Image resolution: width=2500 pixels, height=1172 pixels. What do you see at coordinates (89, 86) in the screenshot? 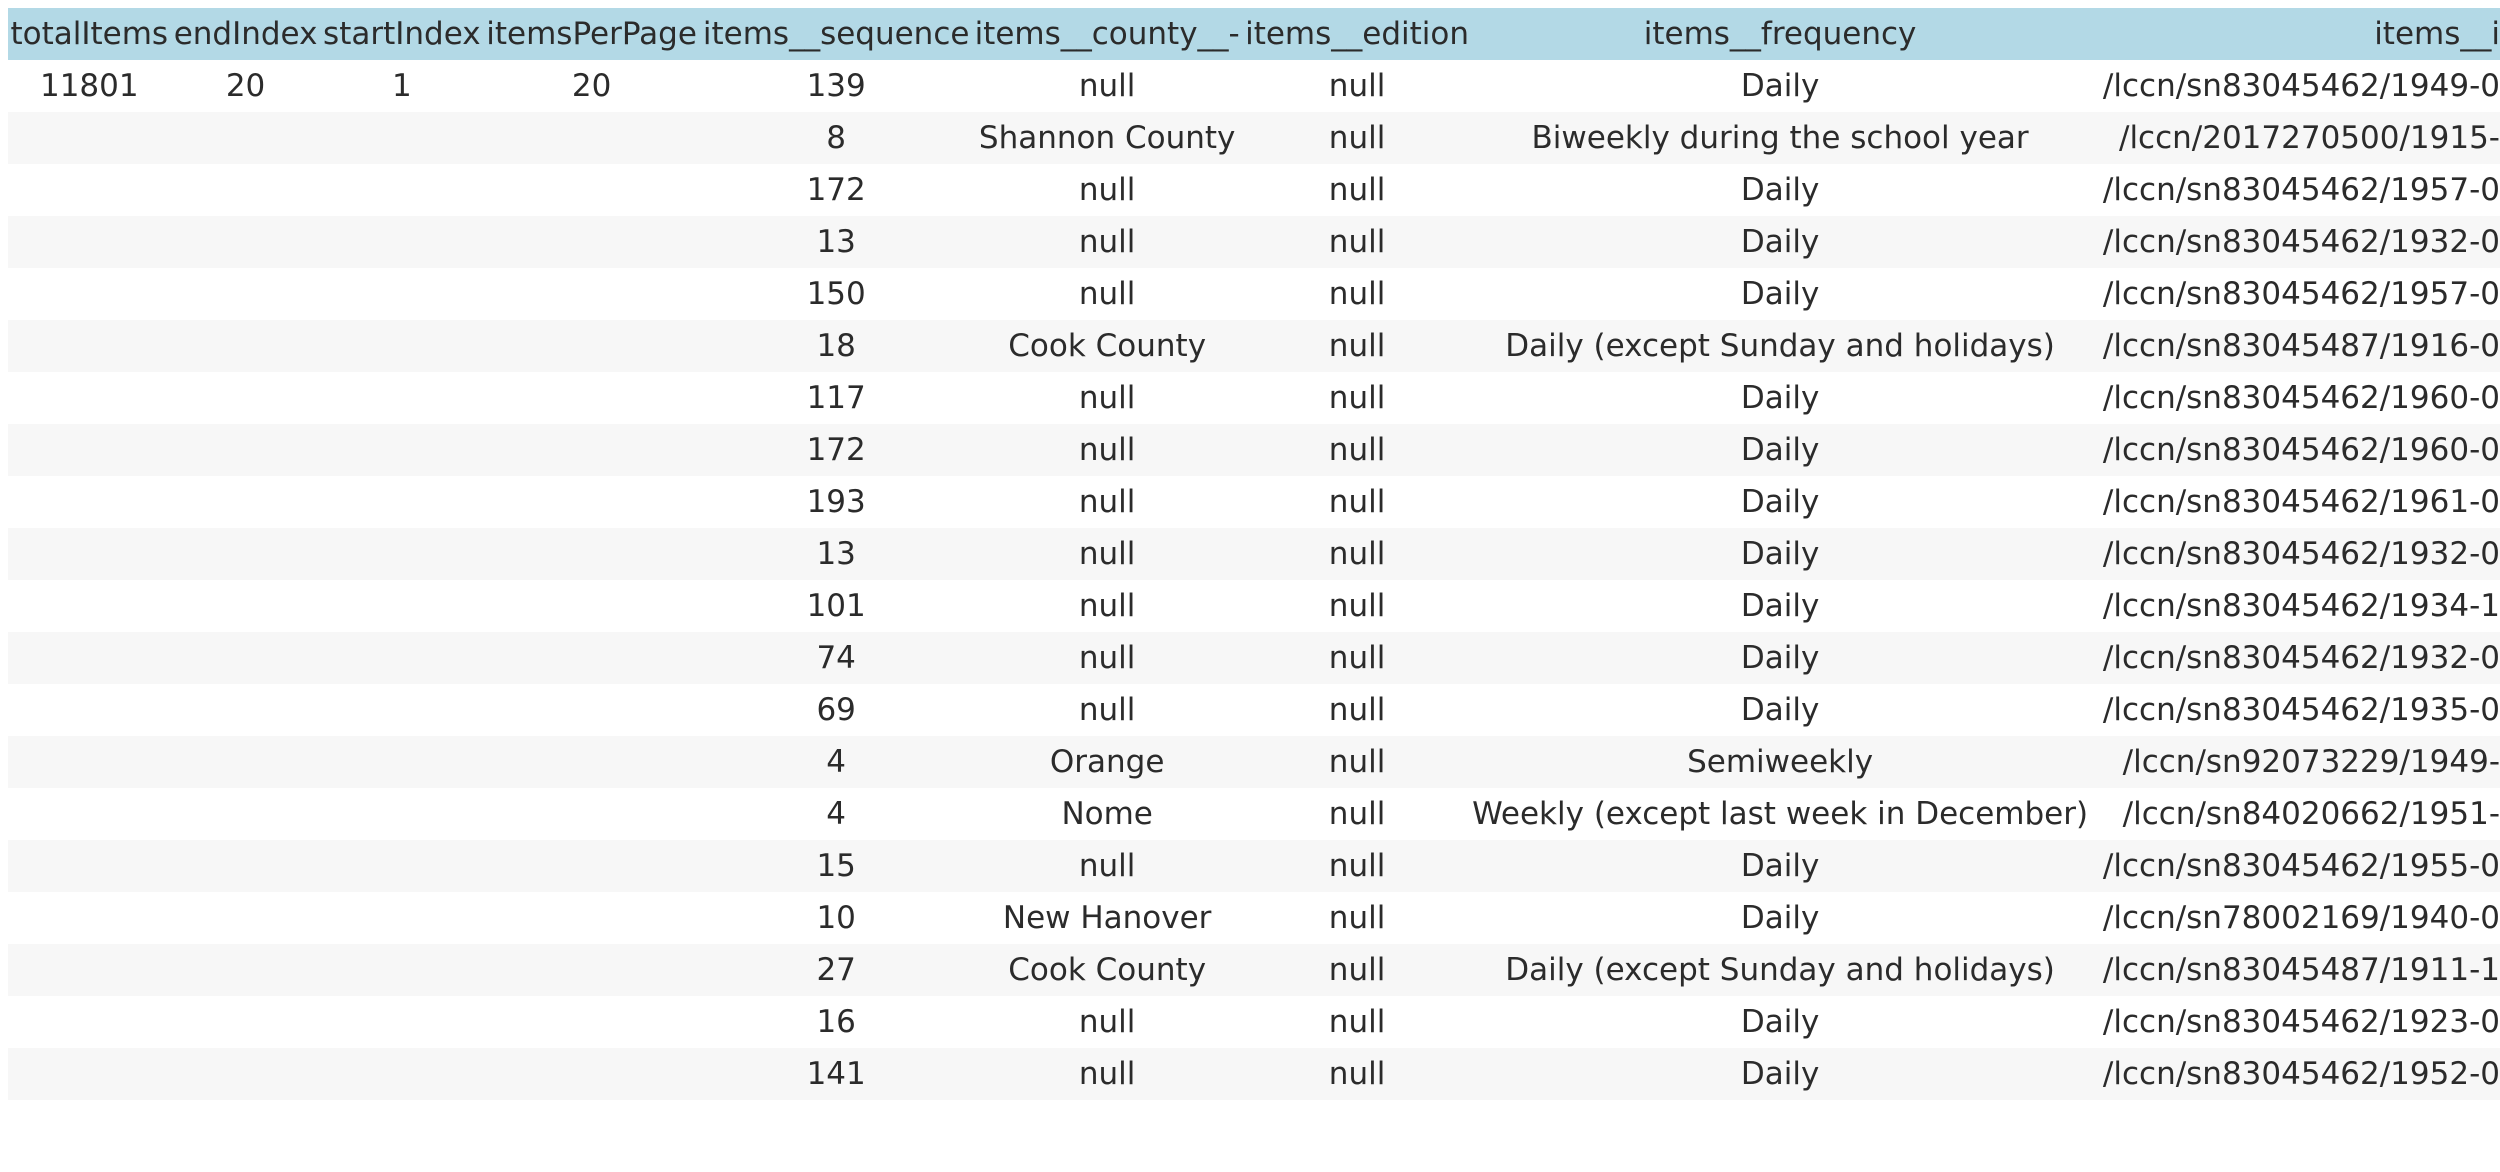
I see `table-cell: 11801` at bounding box center [89, 86].